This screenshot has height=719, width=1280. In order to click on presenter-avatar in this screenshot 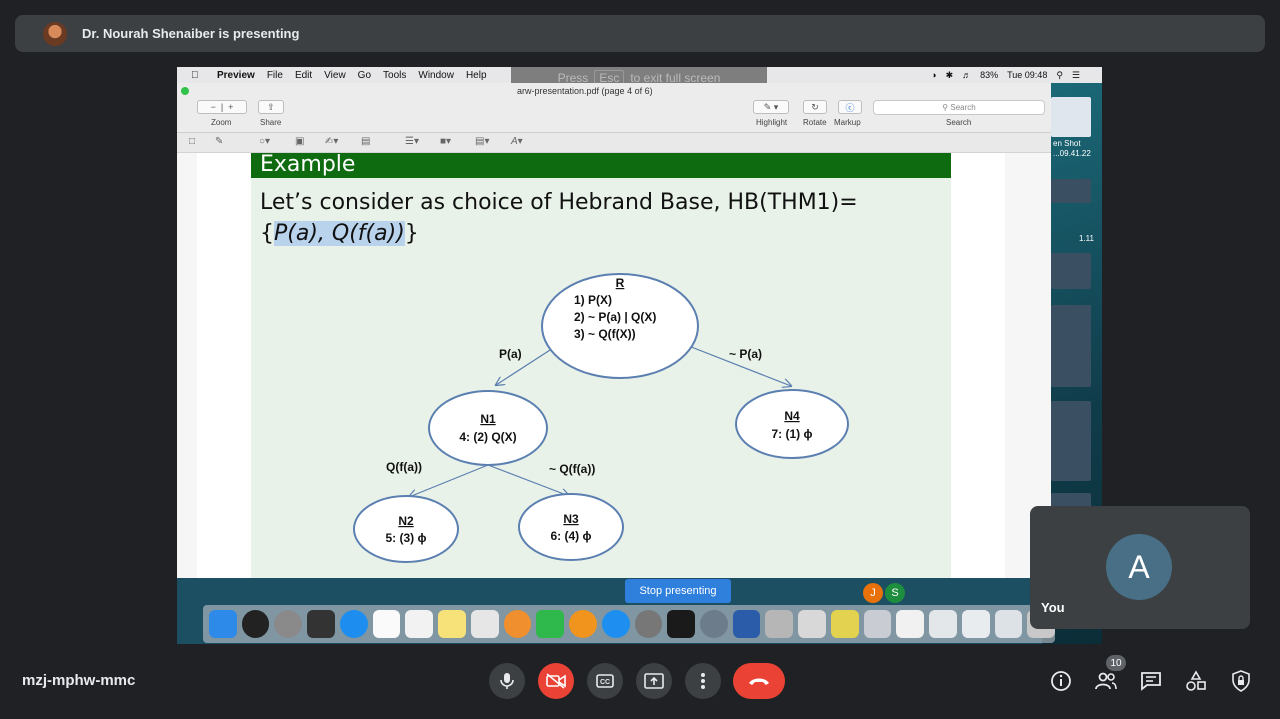, I will do `click(55, 33)`.